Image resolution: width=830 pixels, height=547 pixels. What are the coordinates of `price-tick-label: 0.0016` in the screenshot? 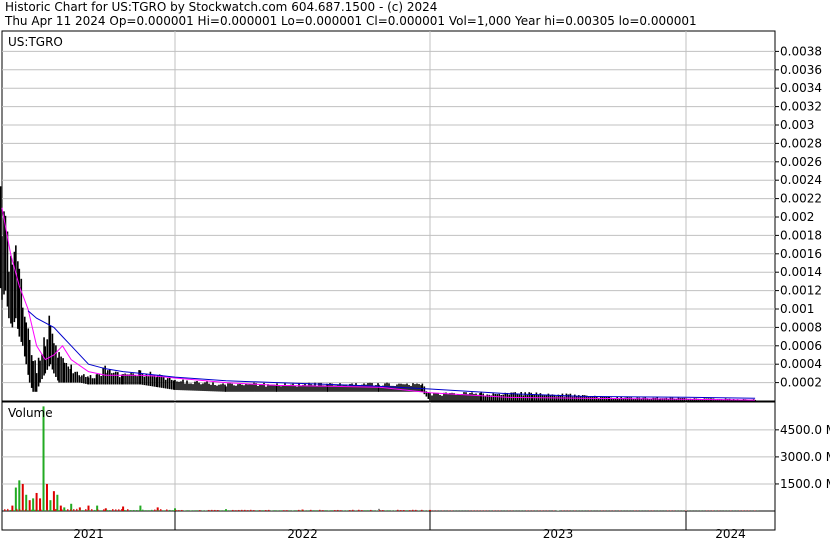 It's located at (801, 254).